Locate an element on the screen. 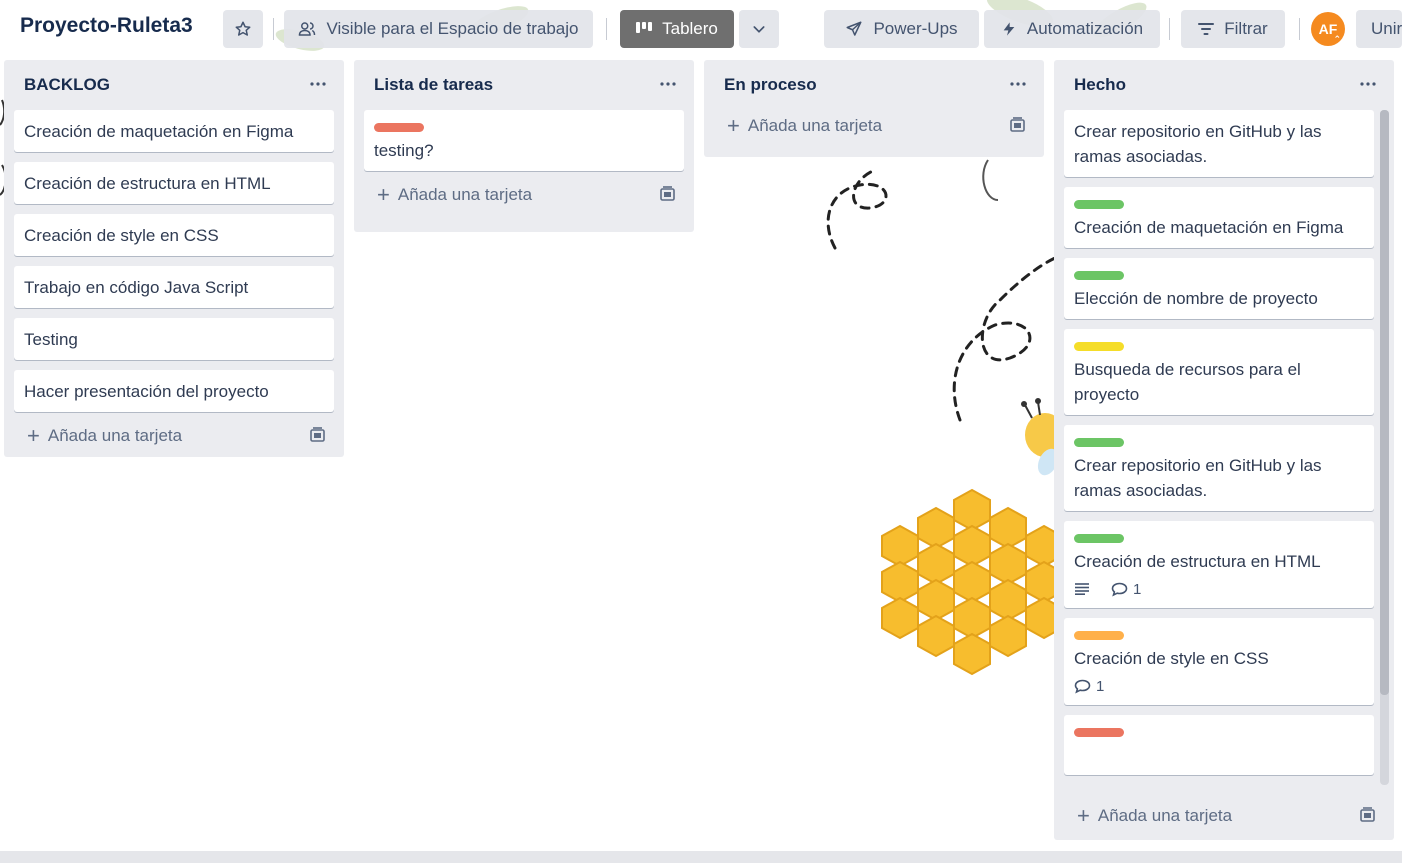 The width and height of the screenshot is (1402, 863). card: Testing is located at coordinates (174, 339).